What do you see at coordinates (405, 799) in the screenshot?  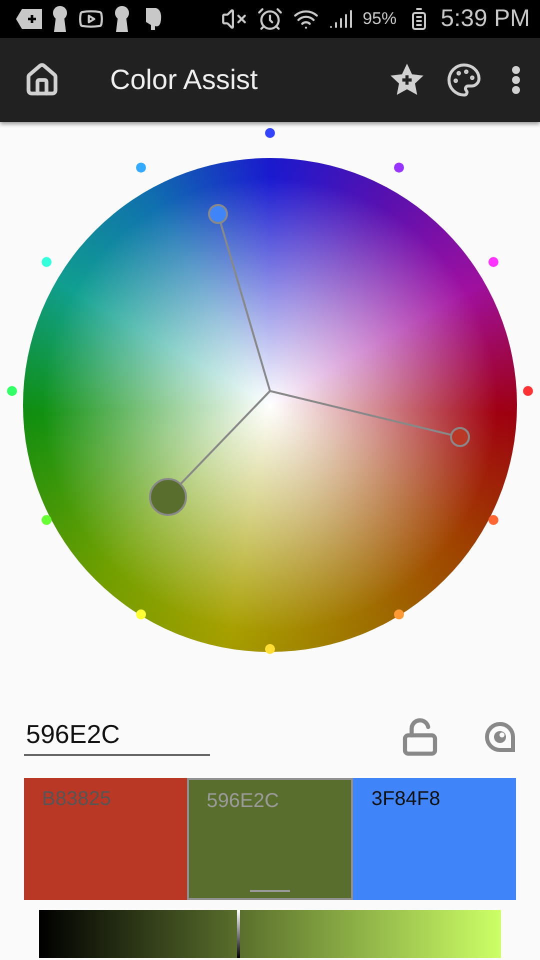 I see `swatch-hex: 3F84F8` at bounding box center [405, 799].